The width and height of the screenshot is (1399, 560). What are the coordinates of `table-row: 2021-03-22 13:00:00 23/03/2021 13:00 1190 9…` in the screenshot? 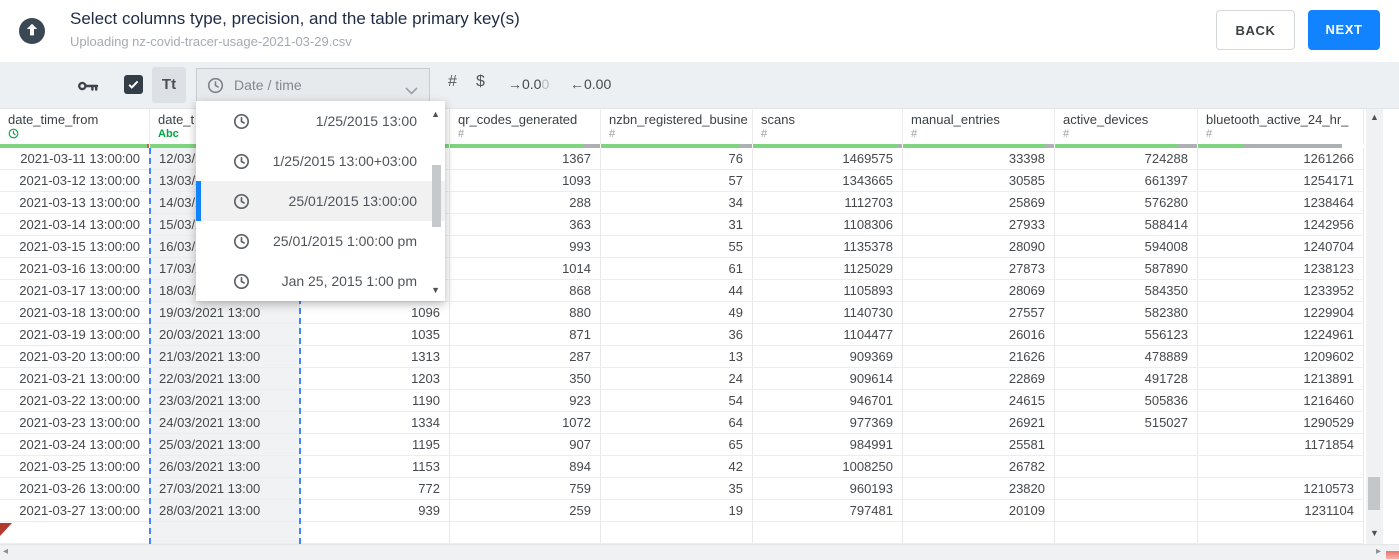 It's located at (682, 401).